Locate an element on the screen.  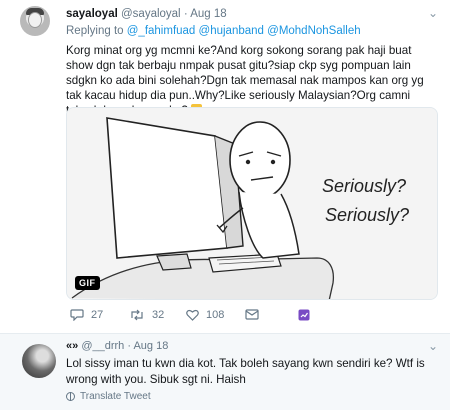
mention-link: @hujanband is located at coordinates (231, 31).